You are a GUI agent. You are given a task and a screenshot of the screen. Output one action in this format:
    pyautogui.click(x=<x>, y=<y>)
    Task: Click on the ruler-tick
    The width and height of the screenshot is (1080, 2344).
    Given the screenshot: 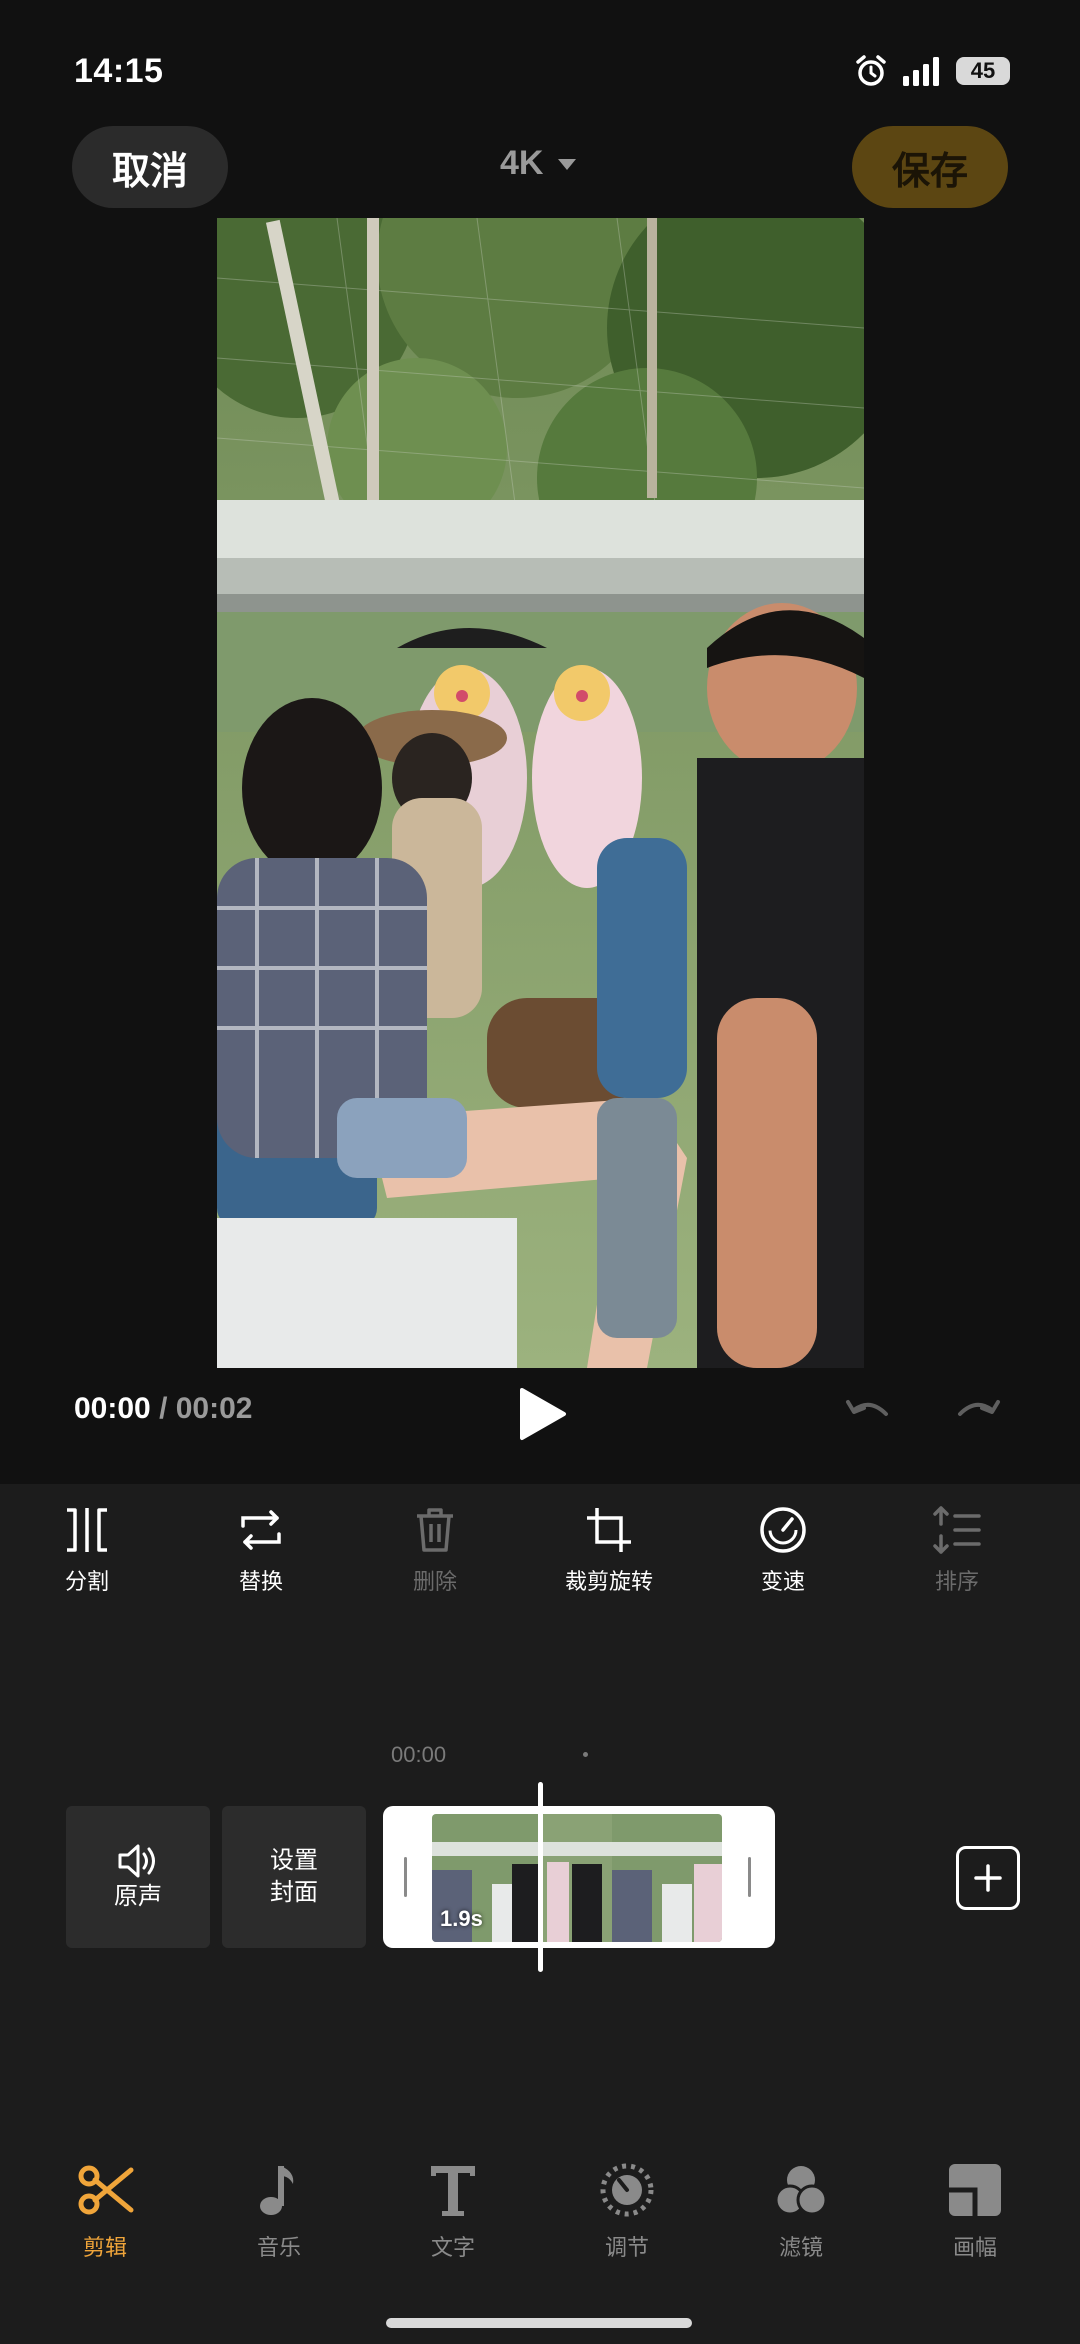 What is the action you would take?
    pyautogui.click(x=585, y=1754)
    